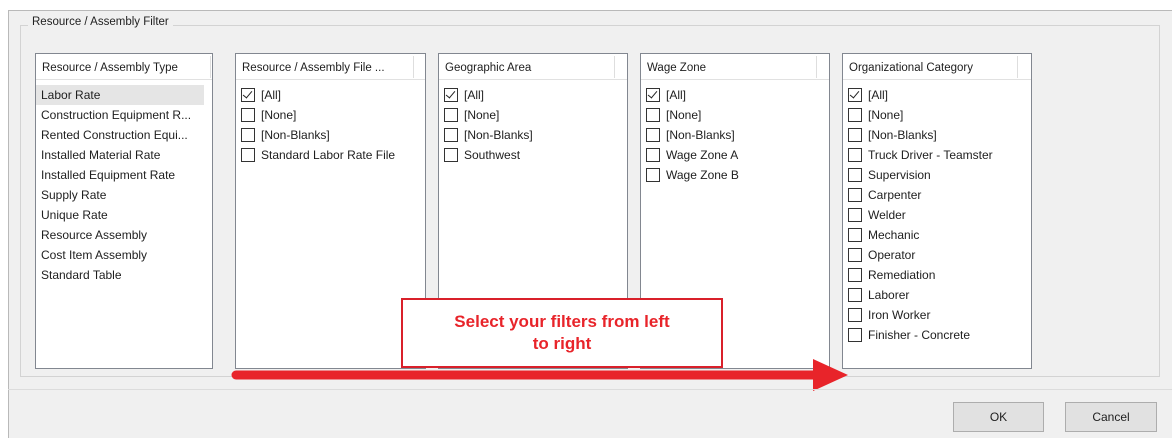  What do you see at coordinates (124, 195) in the screenshot?
I see `list-item-supply-rate: Supply Rate` at bounding box center [124, 195].